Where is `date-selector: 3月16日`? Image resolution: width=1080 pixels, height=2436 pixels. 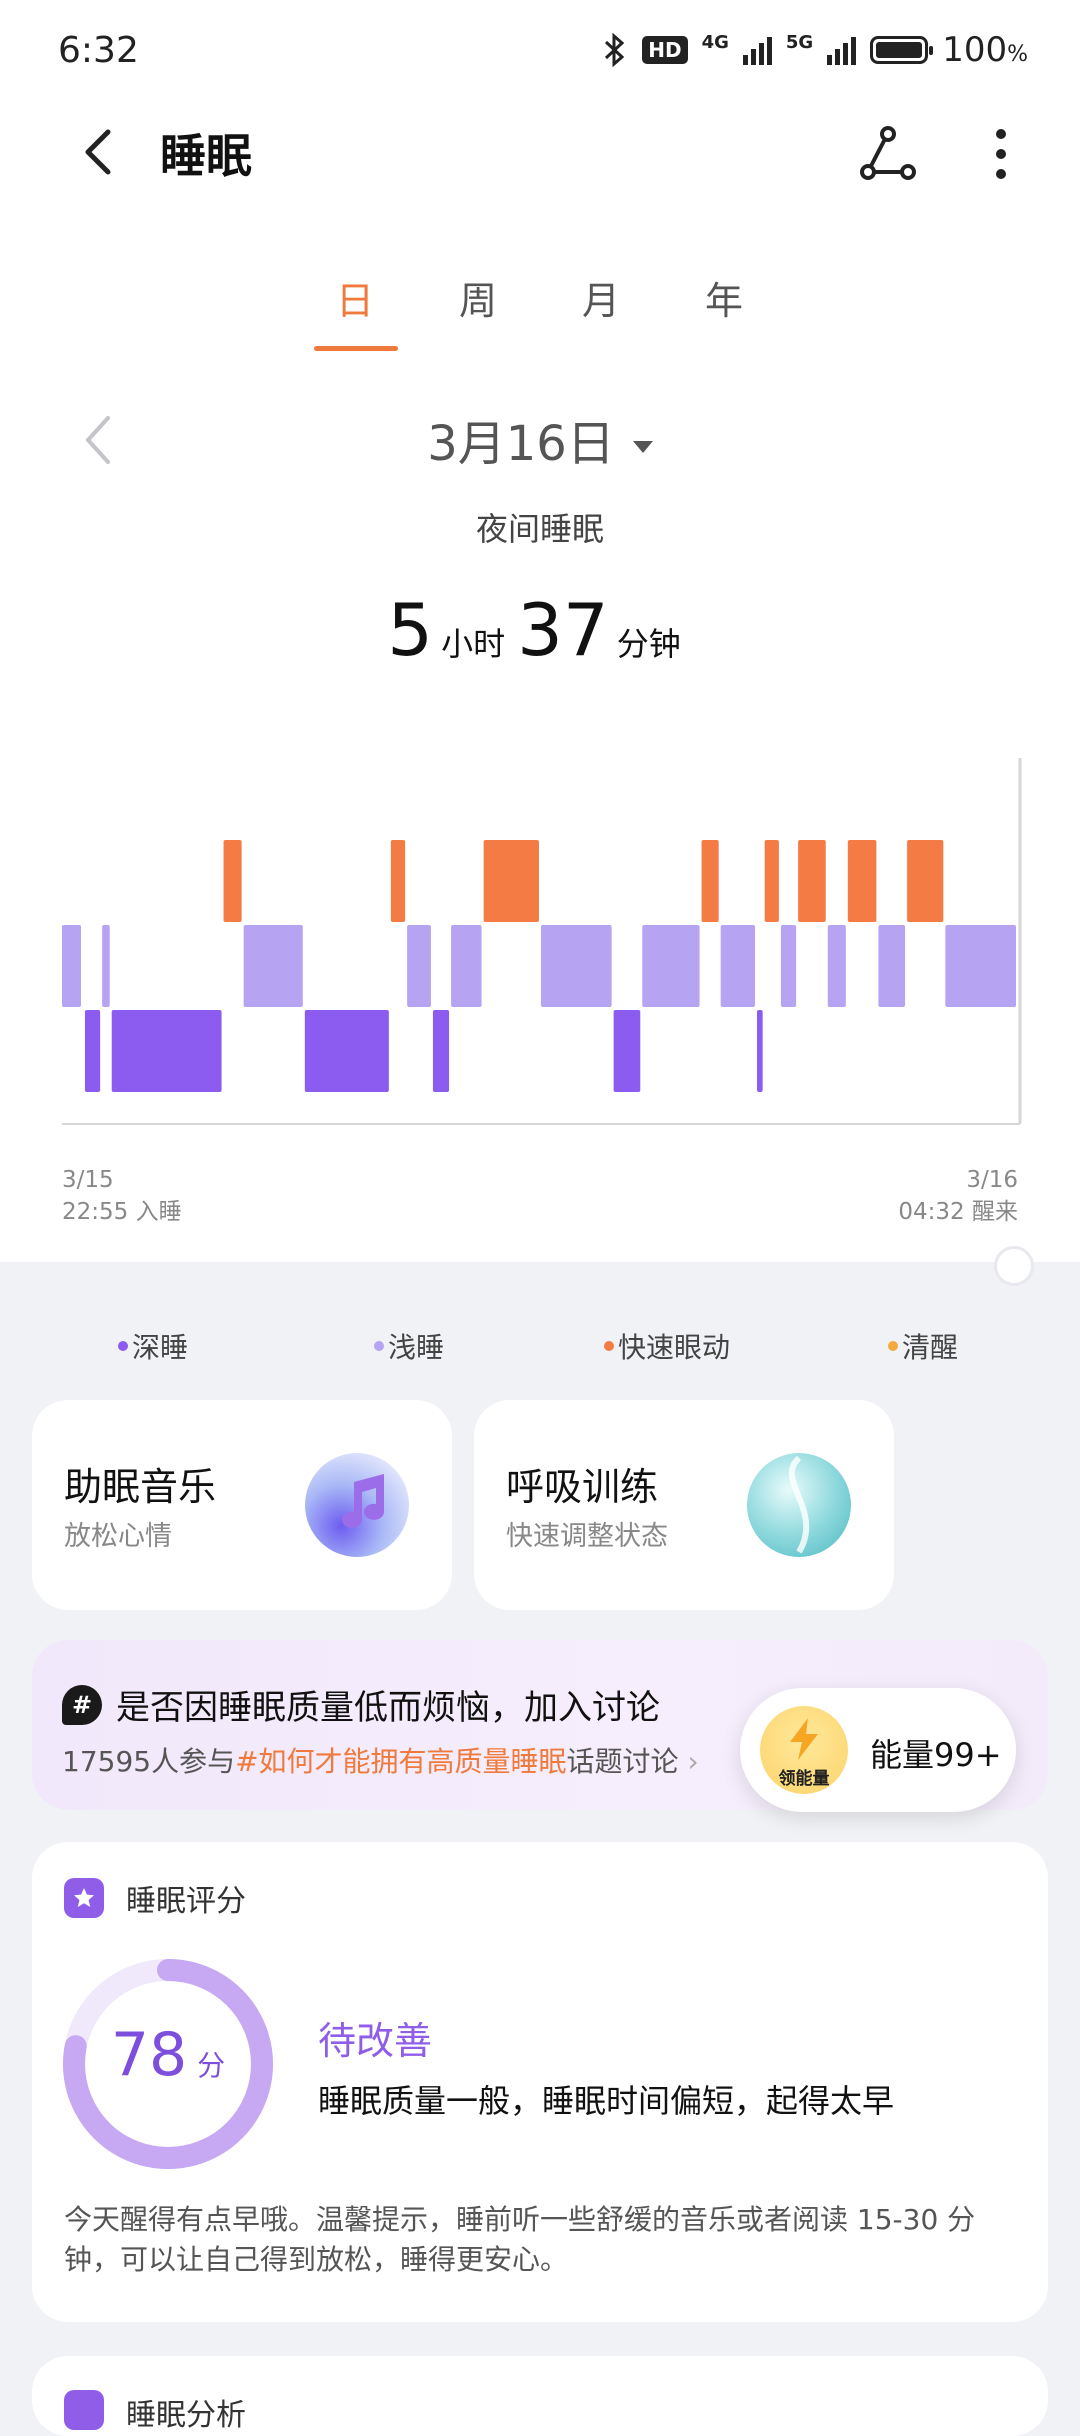 date-selector: 3月16日 is located at coordinates (540, 439).